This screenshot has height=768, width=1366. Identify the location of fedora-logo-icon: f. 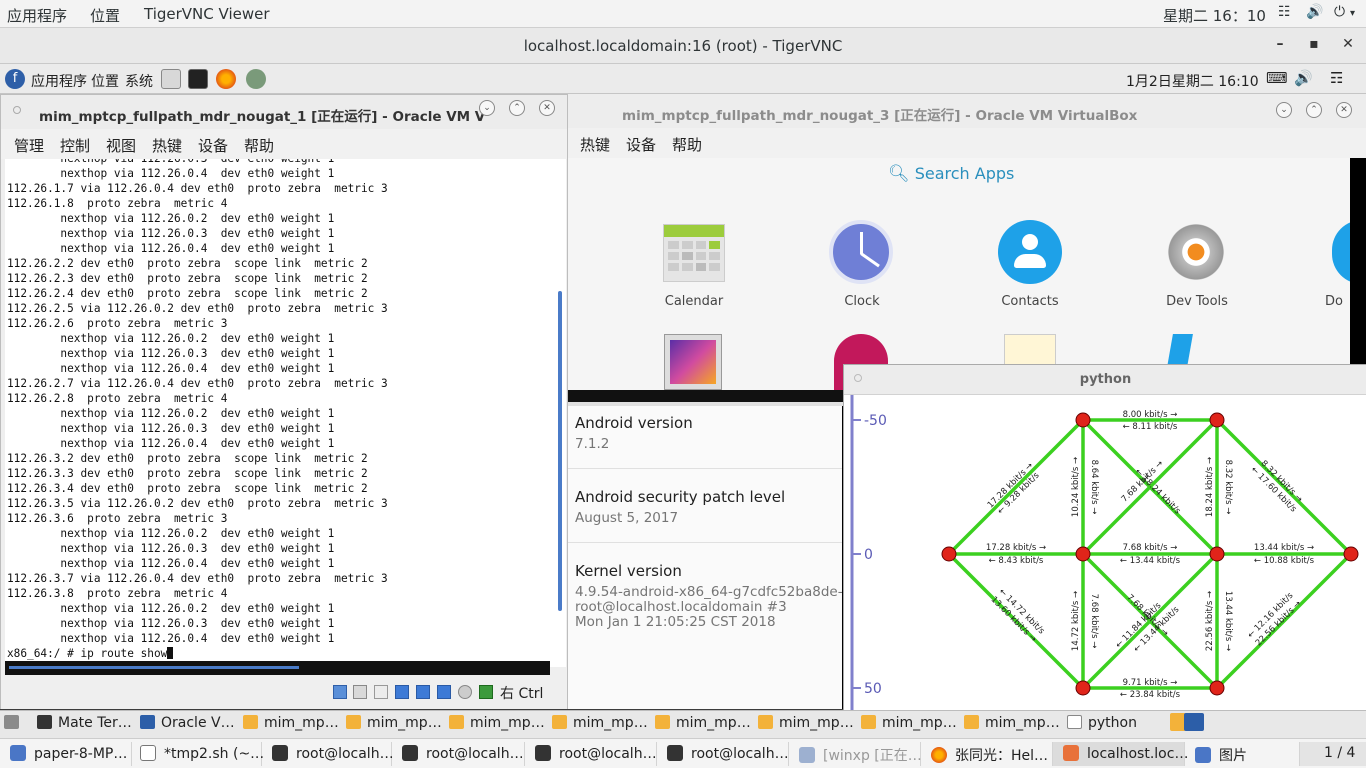
(15, 79).